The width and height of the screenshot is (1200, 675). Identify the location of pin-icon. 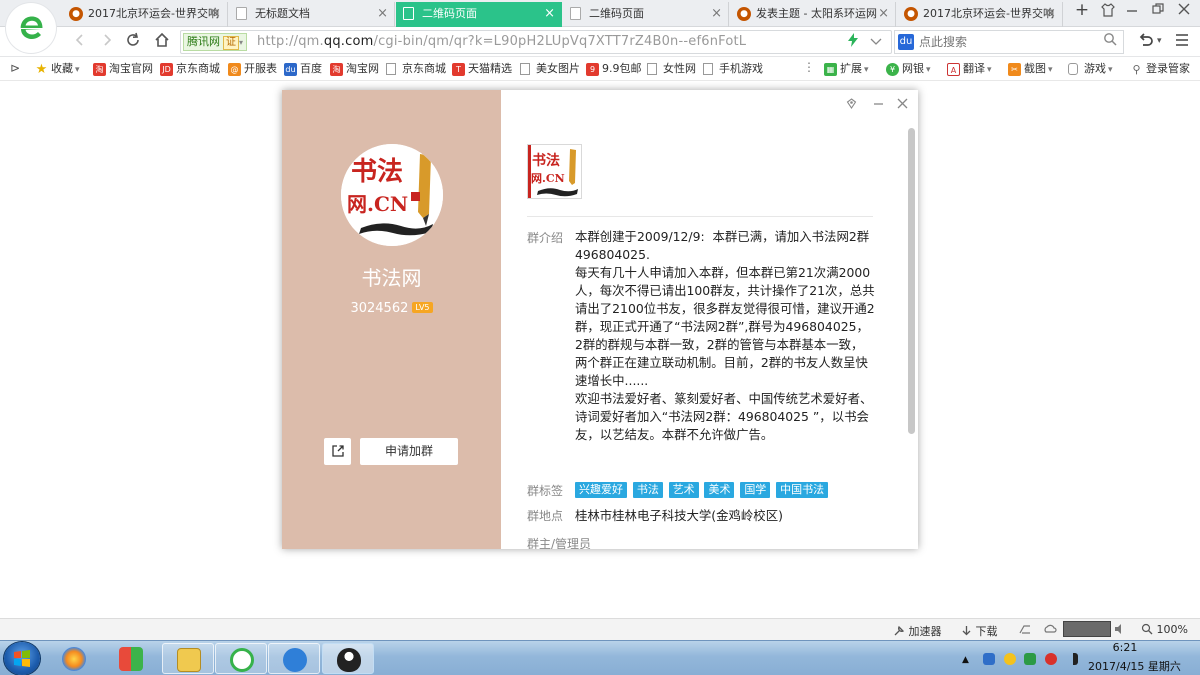
(851, 105).